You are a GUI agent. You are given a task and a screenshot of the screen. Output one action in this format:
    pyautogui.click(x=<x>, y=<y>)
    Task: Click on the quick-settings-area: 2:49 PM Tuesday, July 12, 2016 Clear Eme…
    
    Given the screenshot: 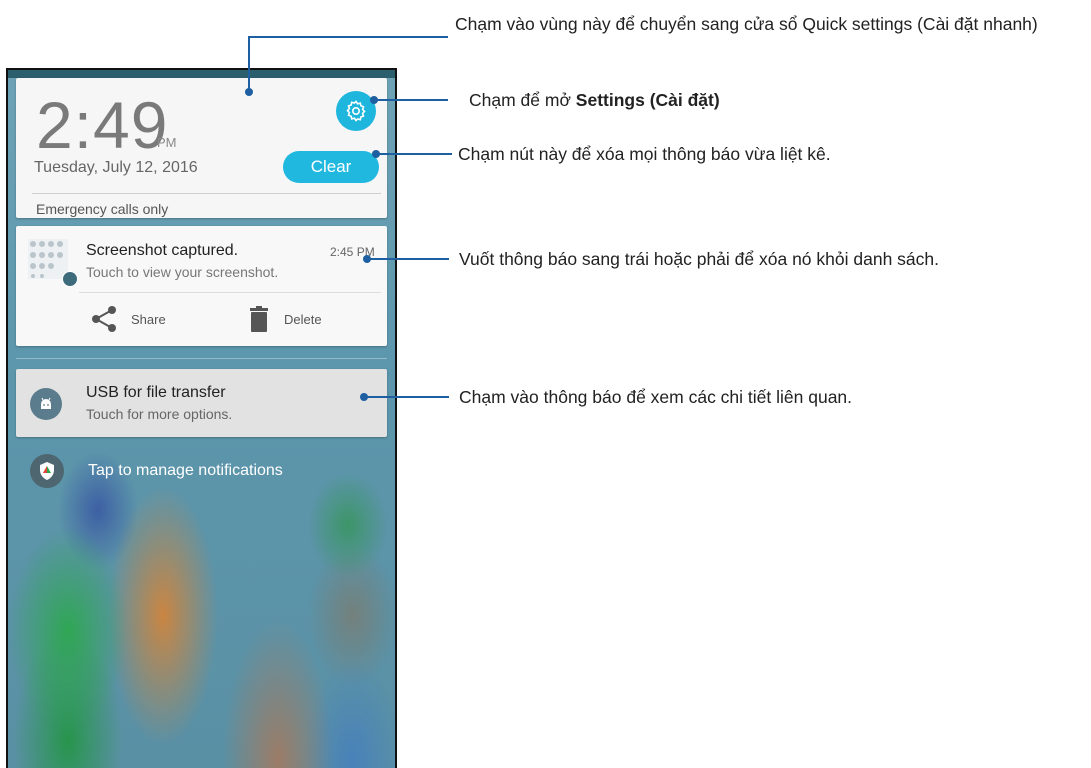 What is the action you would take?
    pyautogui.click(x=201, y=148)
    